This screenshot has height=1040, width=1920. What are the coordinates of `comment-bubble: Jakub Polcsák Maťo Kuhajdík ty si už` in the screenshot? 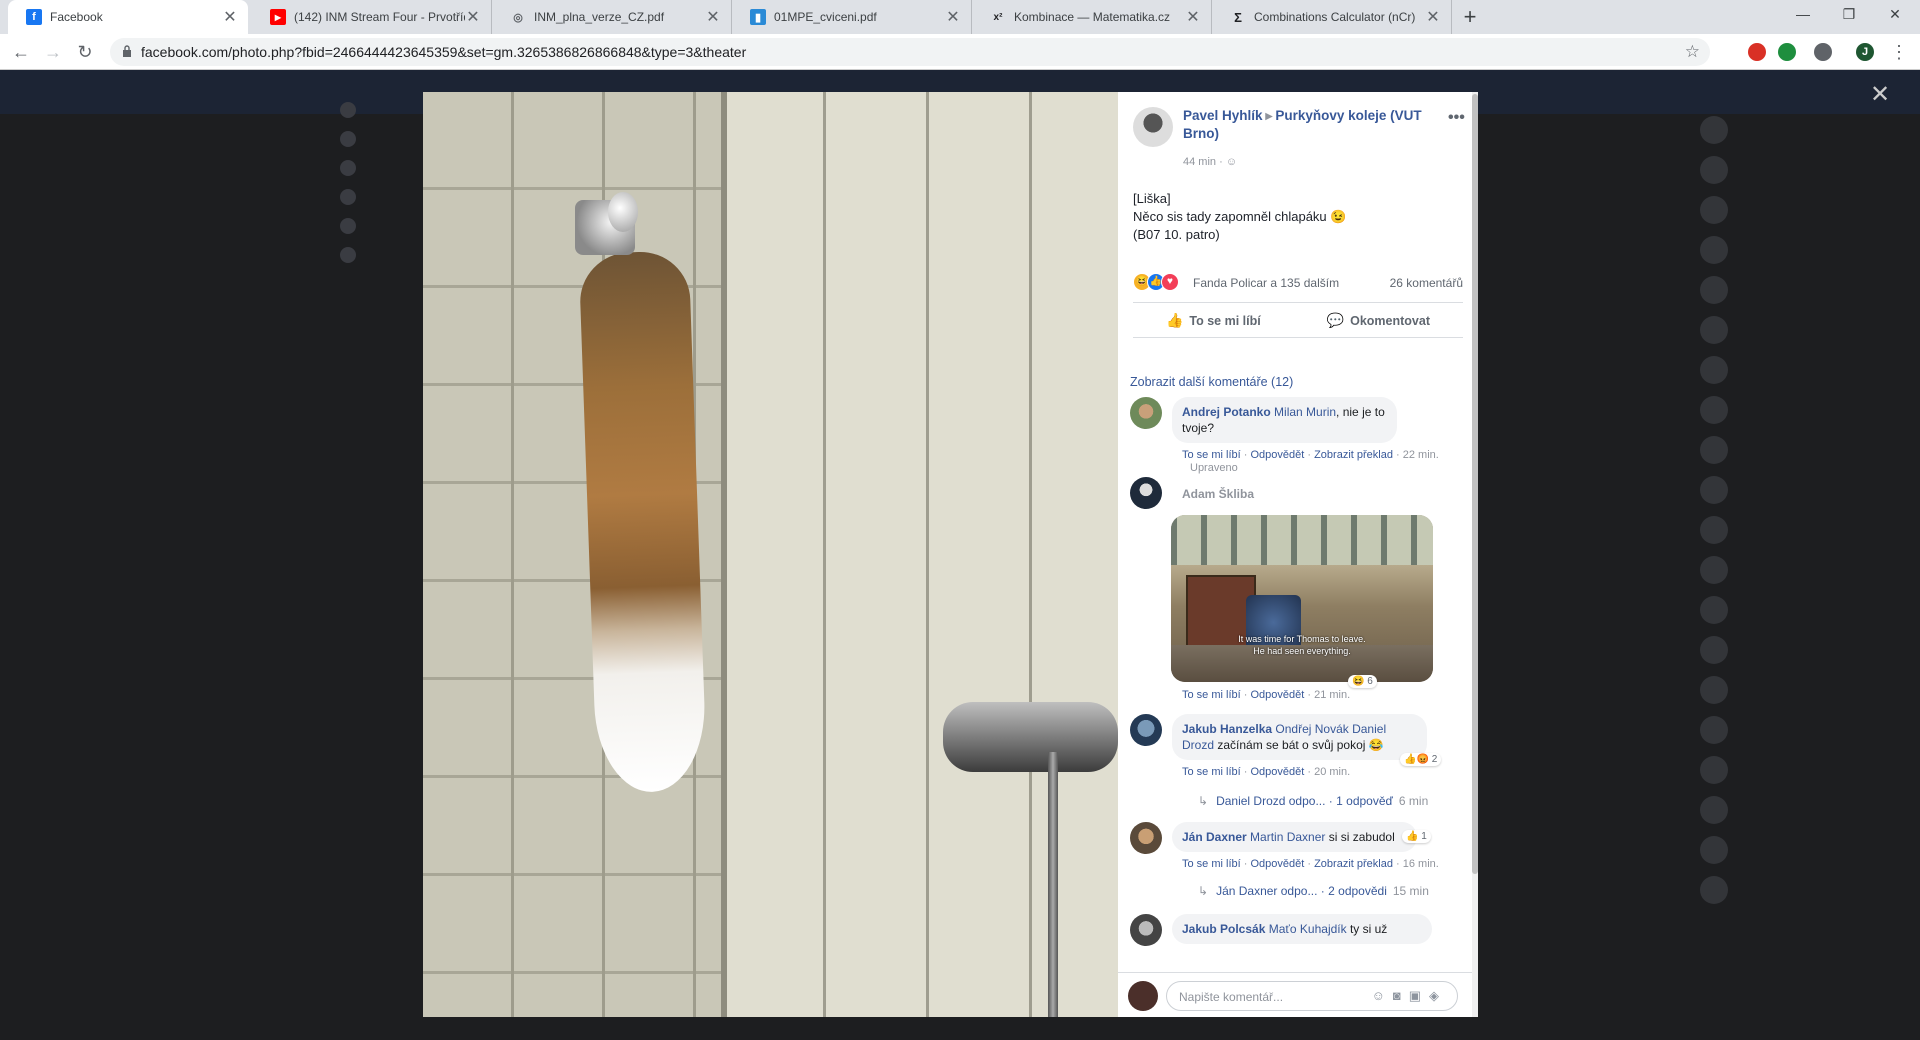 It's located at (1302, 929).